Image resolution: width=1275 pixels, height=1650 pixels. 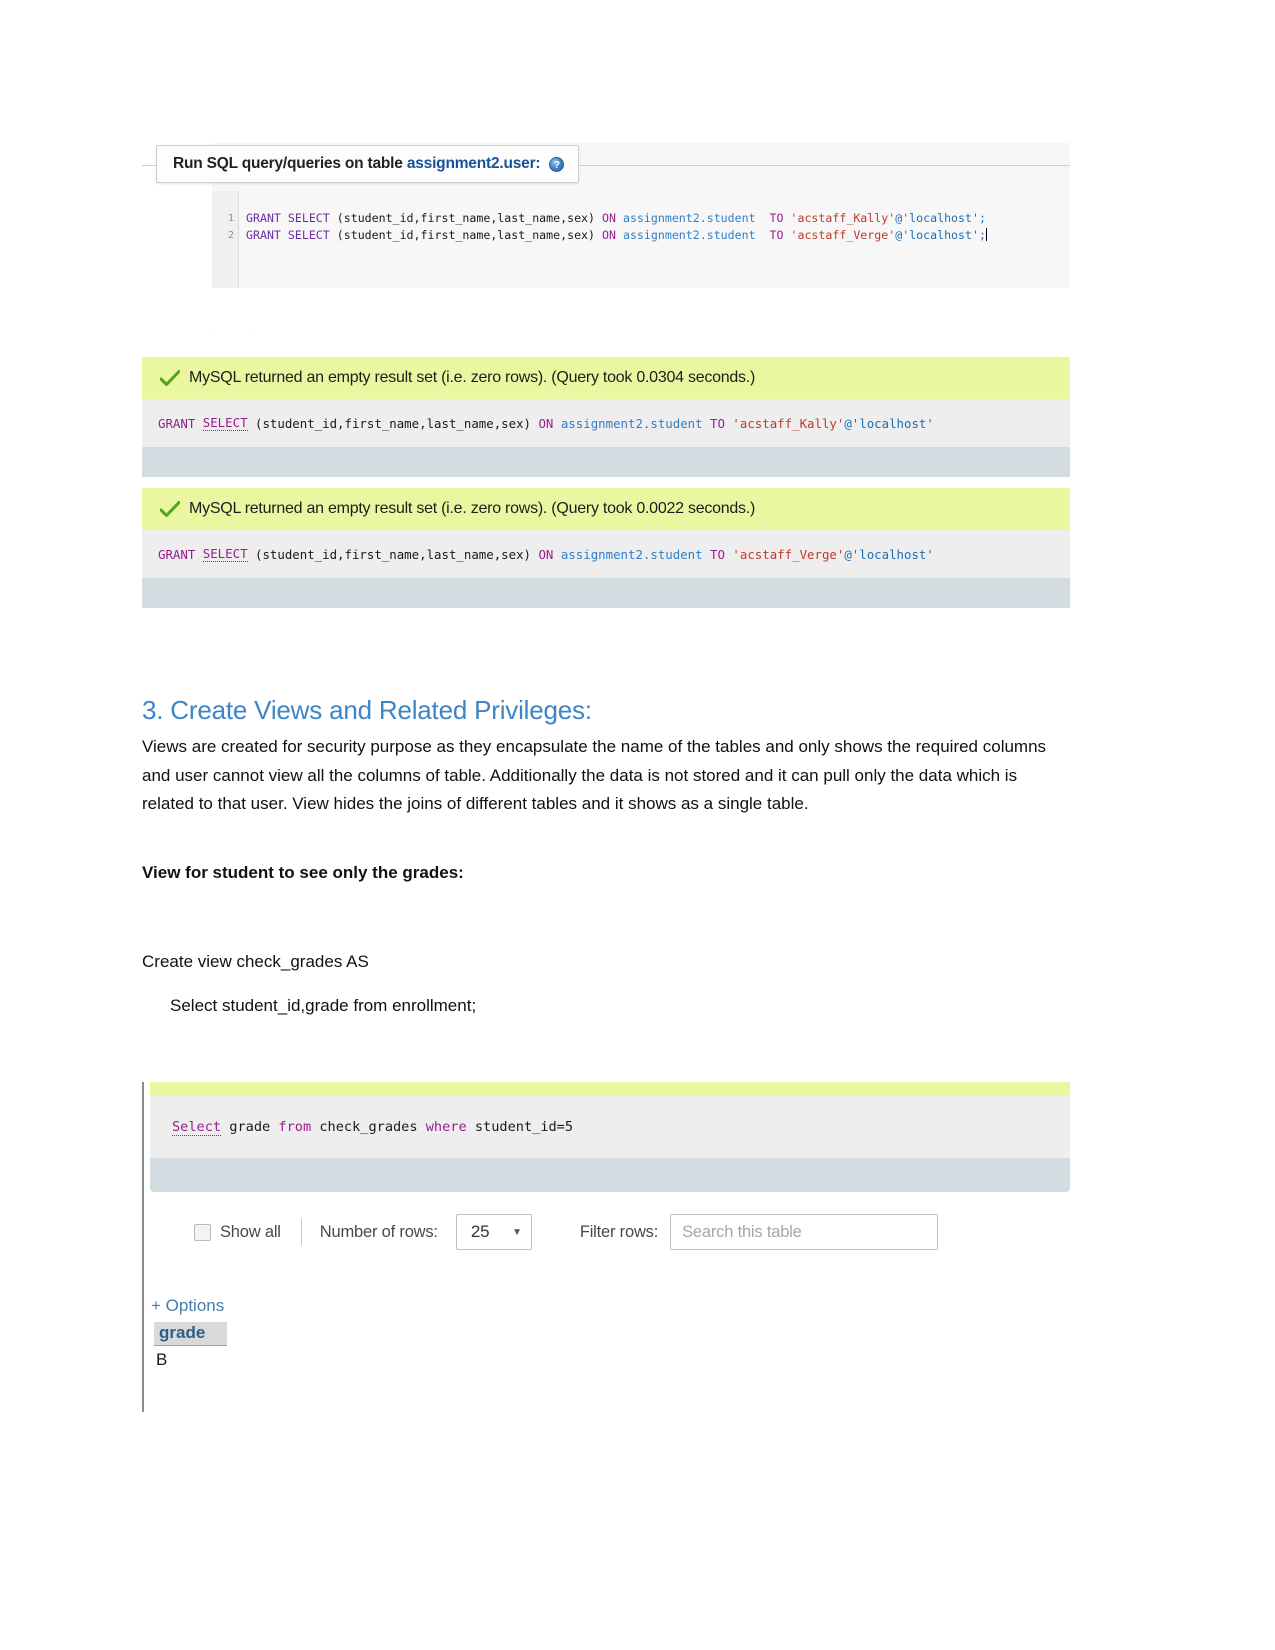 I want to click on line-number: 2, so click(x=230, y=235).